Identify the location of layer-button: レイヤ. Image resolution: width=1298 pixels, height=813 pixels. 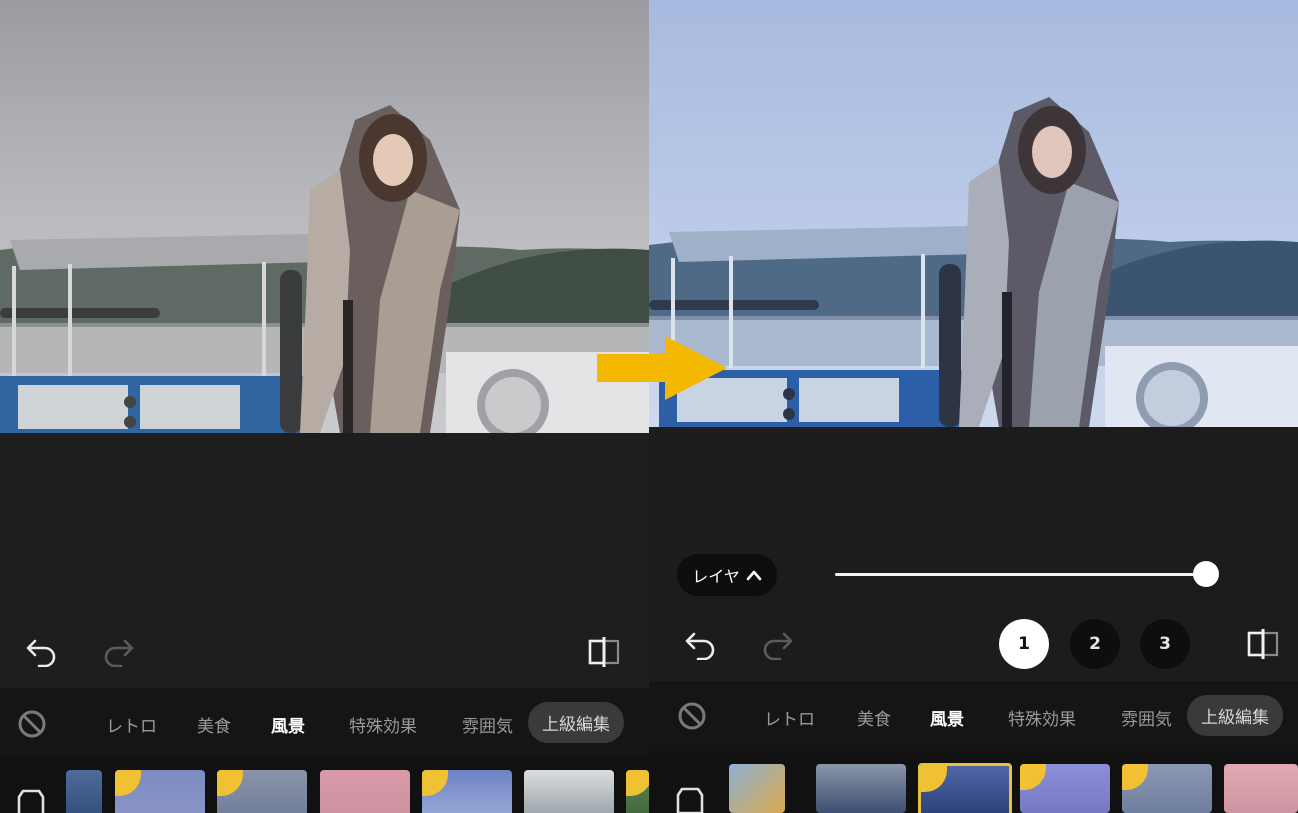
(727, 575).